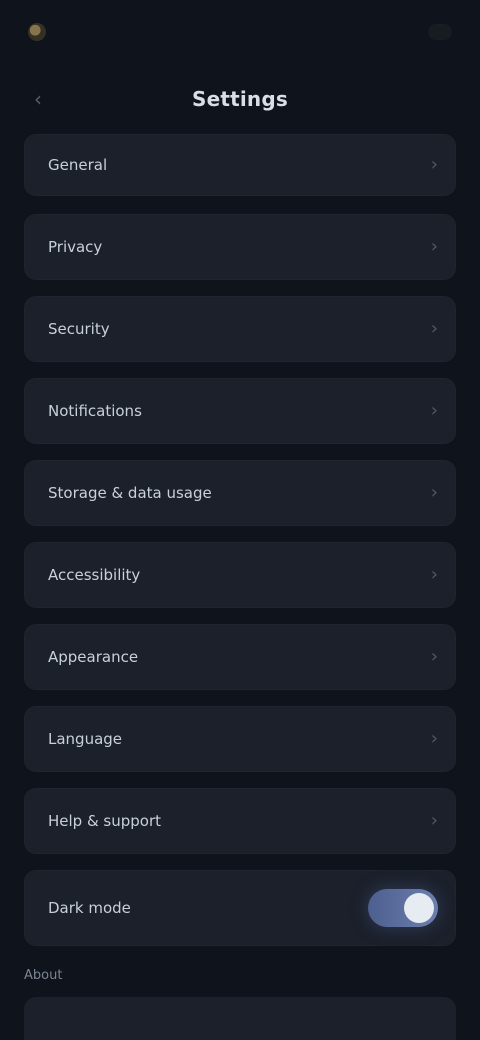  I want to click on settings-row-label: Language, so click(85, 739).